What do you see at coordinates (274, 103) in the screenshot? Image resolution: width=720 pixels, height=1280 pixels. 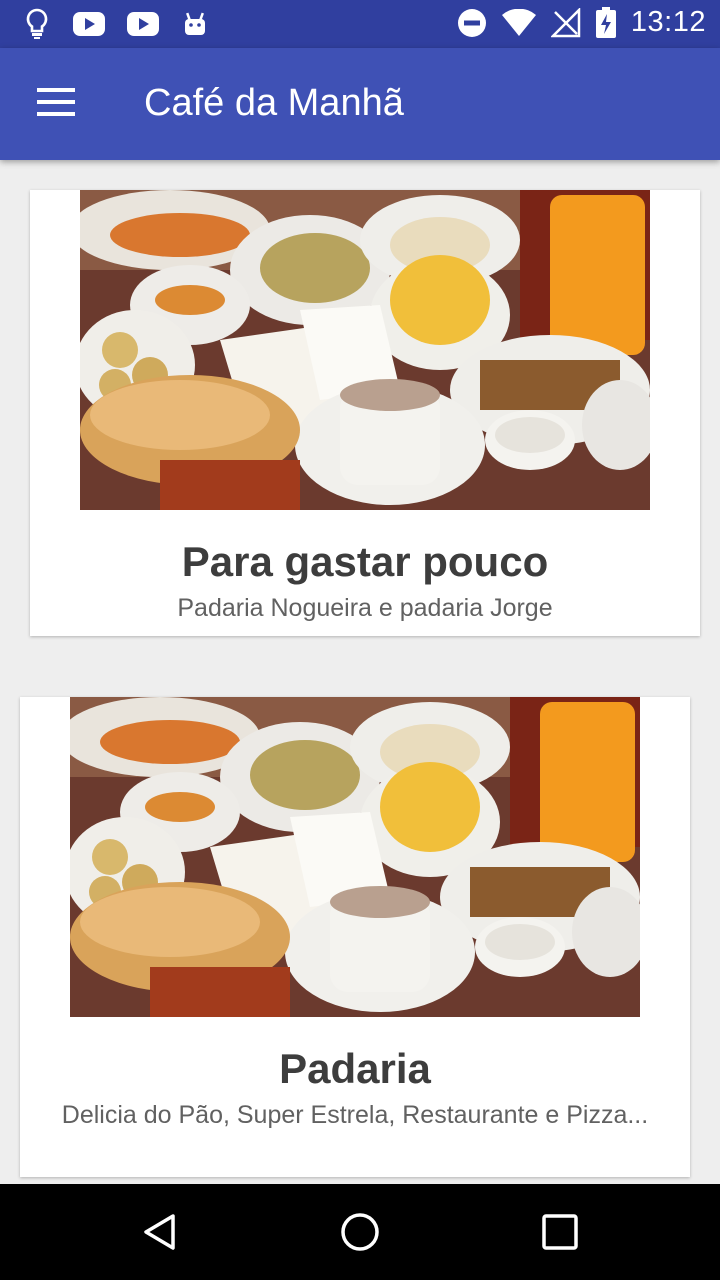 I see `app-title: Café da Manhã` at bounding box center [274, 103].